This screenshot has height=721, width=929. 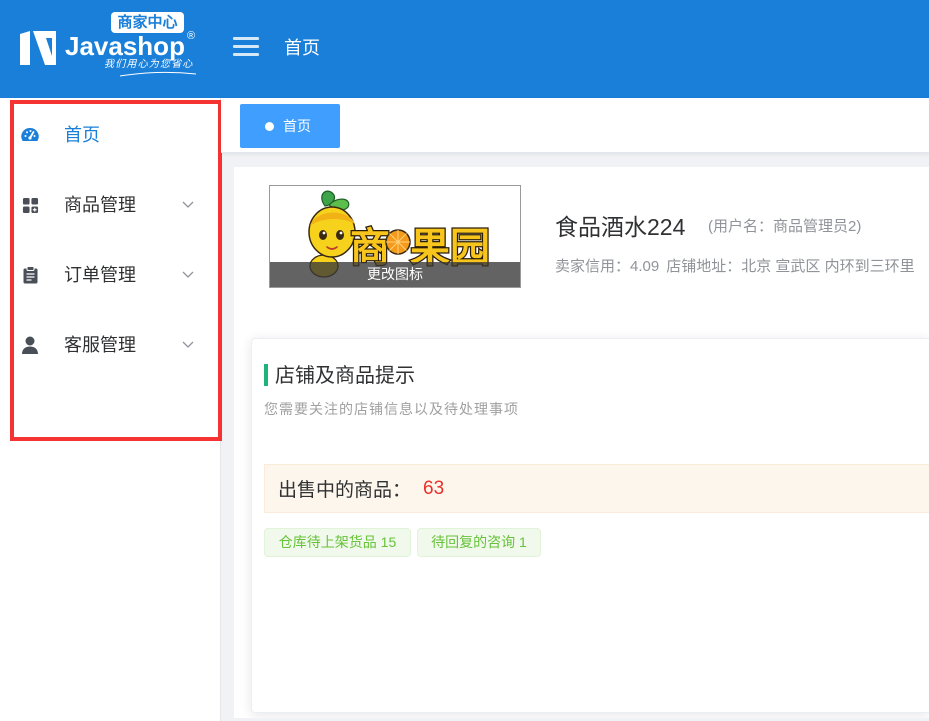 What do you see at coordinates (345, 376) in the screenshot?
I see `card-title: 店铺及商品提示` at bounding box center [345, 376].